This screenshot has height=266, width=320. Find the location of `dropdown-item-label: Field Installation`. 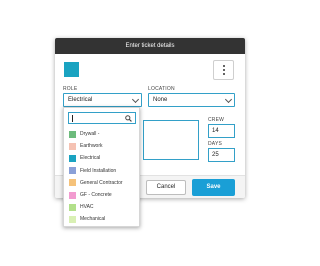

dropdown-item-label: Field Installation is located at coordinates (98, 170).